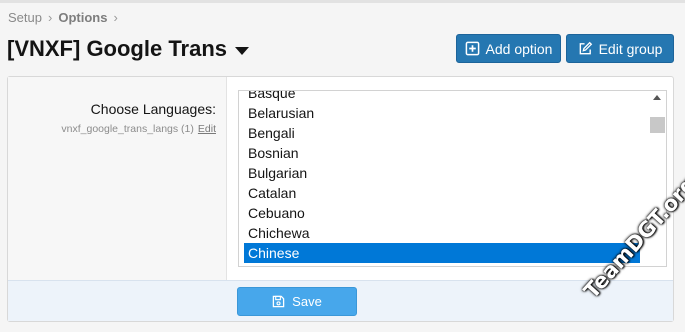 This screenshot has height=332, width=685. Describe the element at coordinates (25, 17) in the screenshot. I see `breadcrumb-setup: Setup` at that location.